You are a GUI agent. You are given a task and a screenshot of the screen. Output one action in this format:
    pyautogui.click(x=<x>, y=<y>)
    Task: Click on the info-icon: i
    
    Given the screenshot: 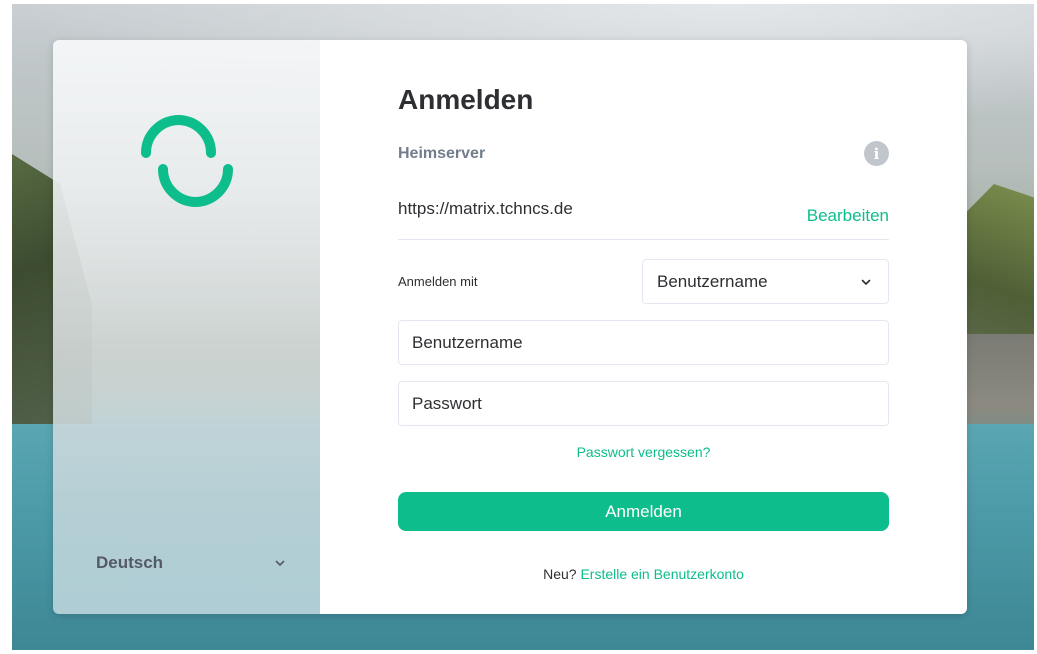 What is the action you would take?
    pyautogui.click(x=876, y=153)
    